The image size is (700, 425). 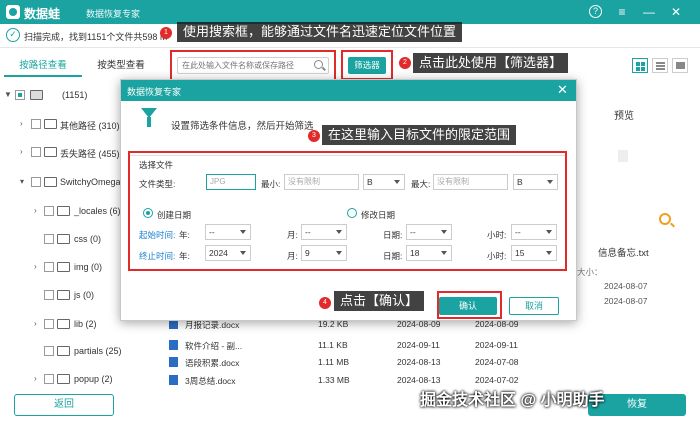 What do you see at coordinates (22, 181) in the screenshot?
I see `expand-down-icon: ▾` at bounding box center [22, 181].